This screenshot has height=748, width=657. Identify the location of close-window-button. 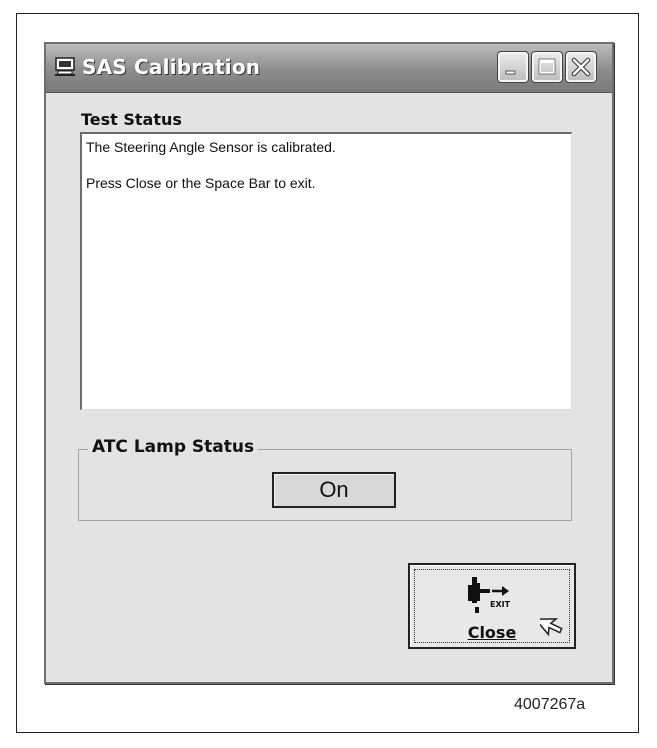
(581, 67).